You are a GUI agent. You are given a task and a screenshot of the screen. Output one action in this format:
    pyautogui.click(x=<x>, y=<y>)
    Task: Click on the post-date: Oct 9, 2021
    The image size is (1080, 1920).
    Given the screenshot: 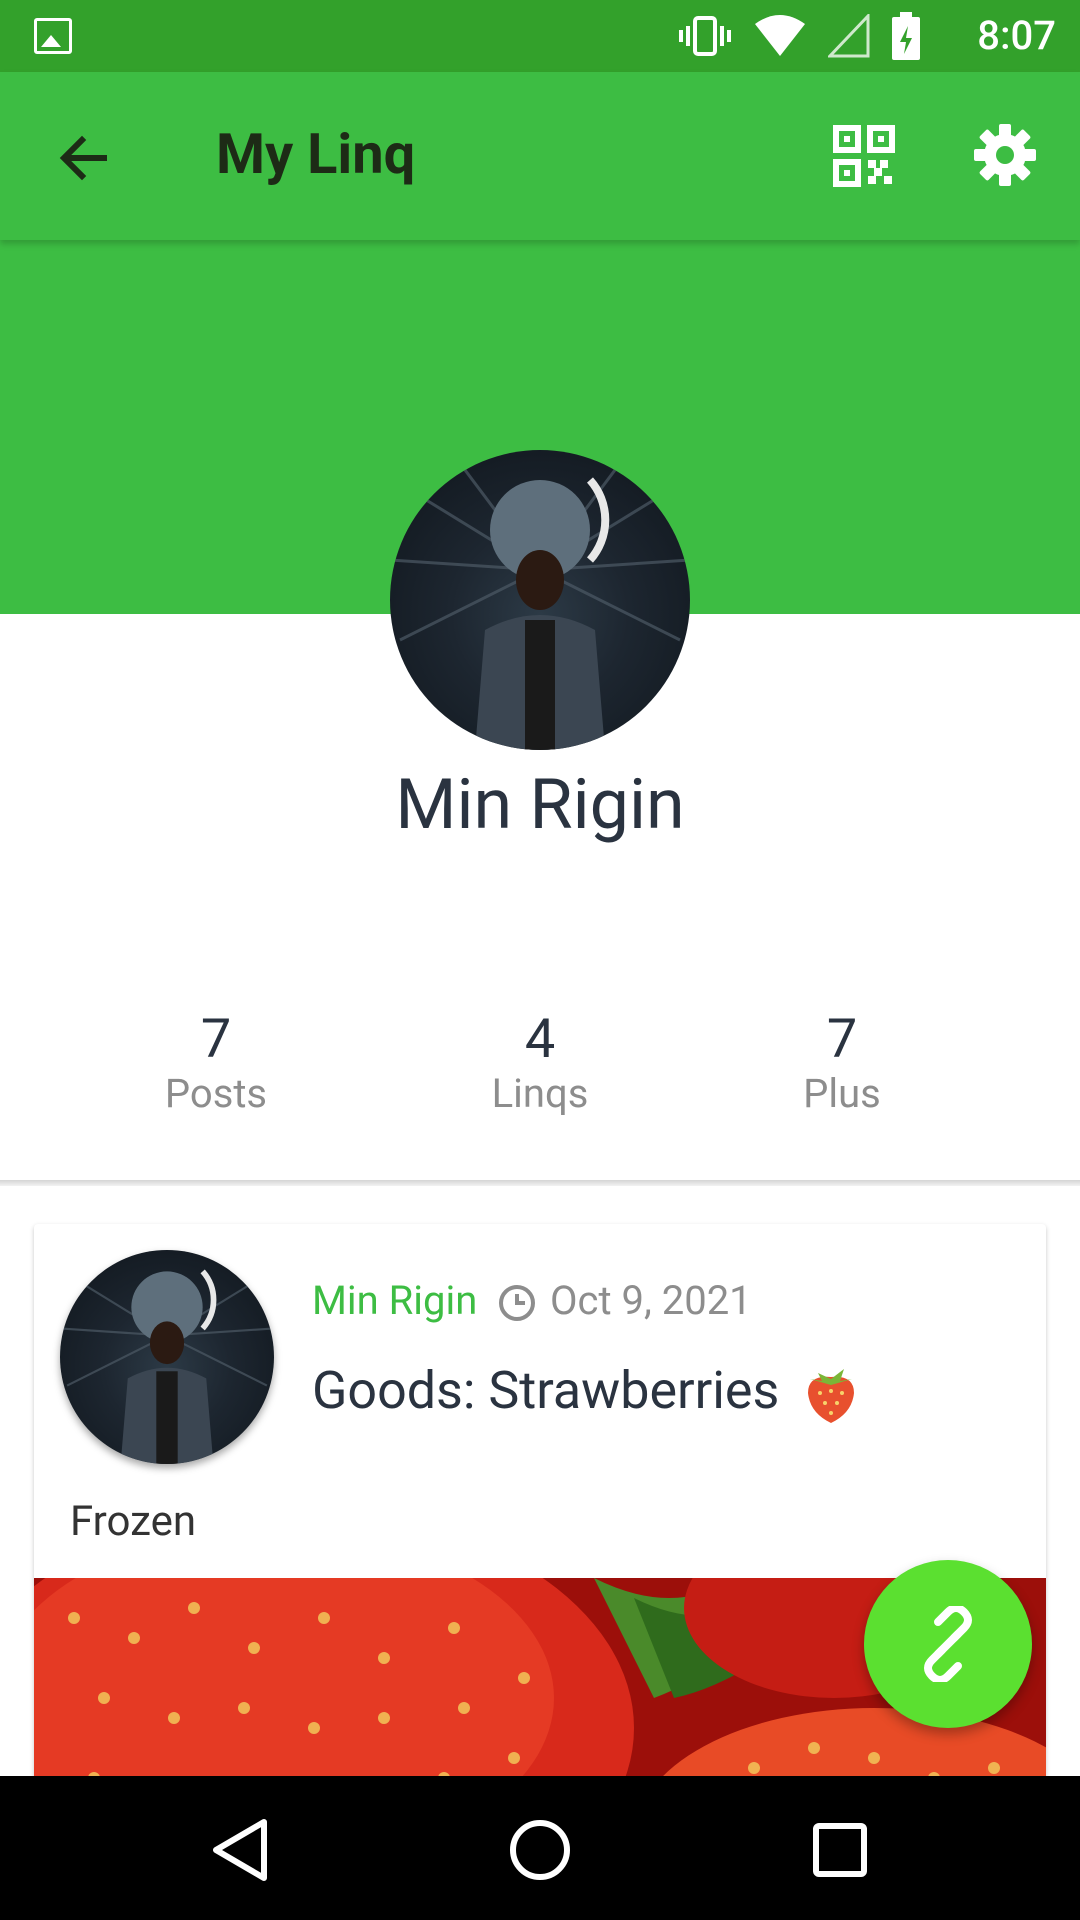 What is the action you would take?
    pyautogui.click(x=651, y=1300)
    